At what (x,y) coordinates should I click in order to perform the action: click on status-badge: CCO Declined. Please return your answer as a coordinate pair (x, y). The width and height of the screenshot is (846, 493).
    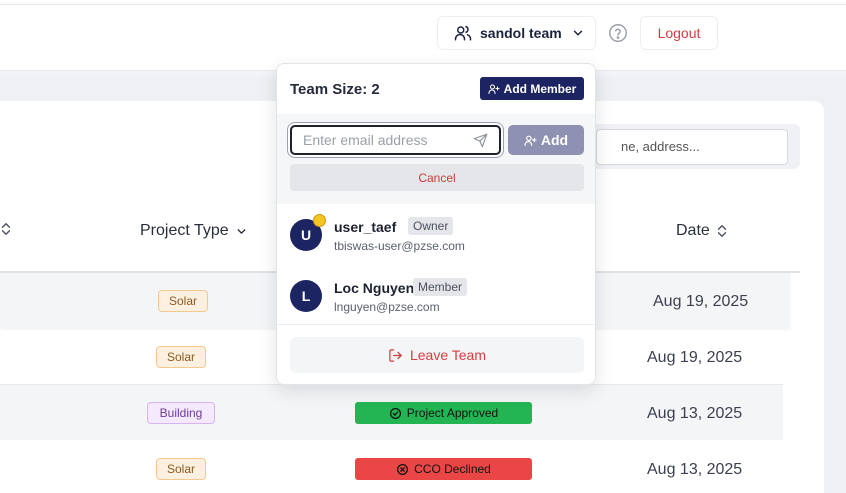
    Looking at the image, I should click on (443, 469).